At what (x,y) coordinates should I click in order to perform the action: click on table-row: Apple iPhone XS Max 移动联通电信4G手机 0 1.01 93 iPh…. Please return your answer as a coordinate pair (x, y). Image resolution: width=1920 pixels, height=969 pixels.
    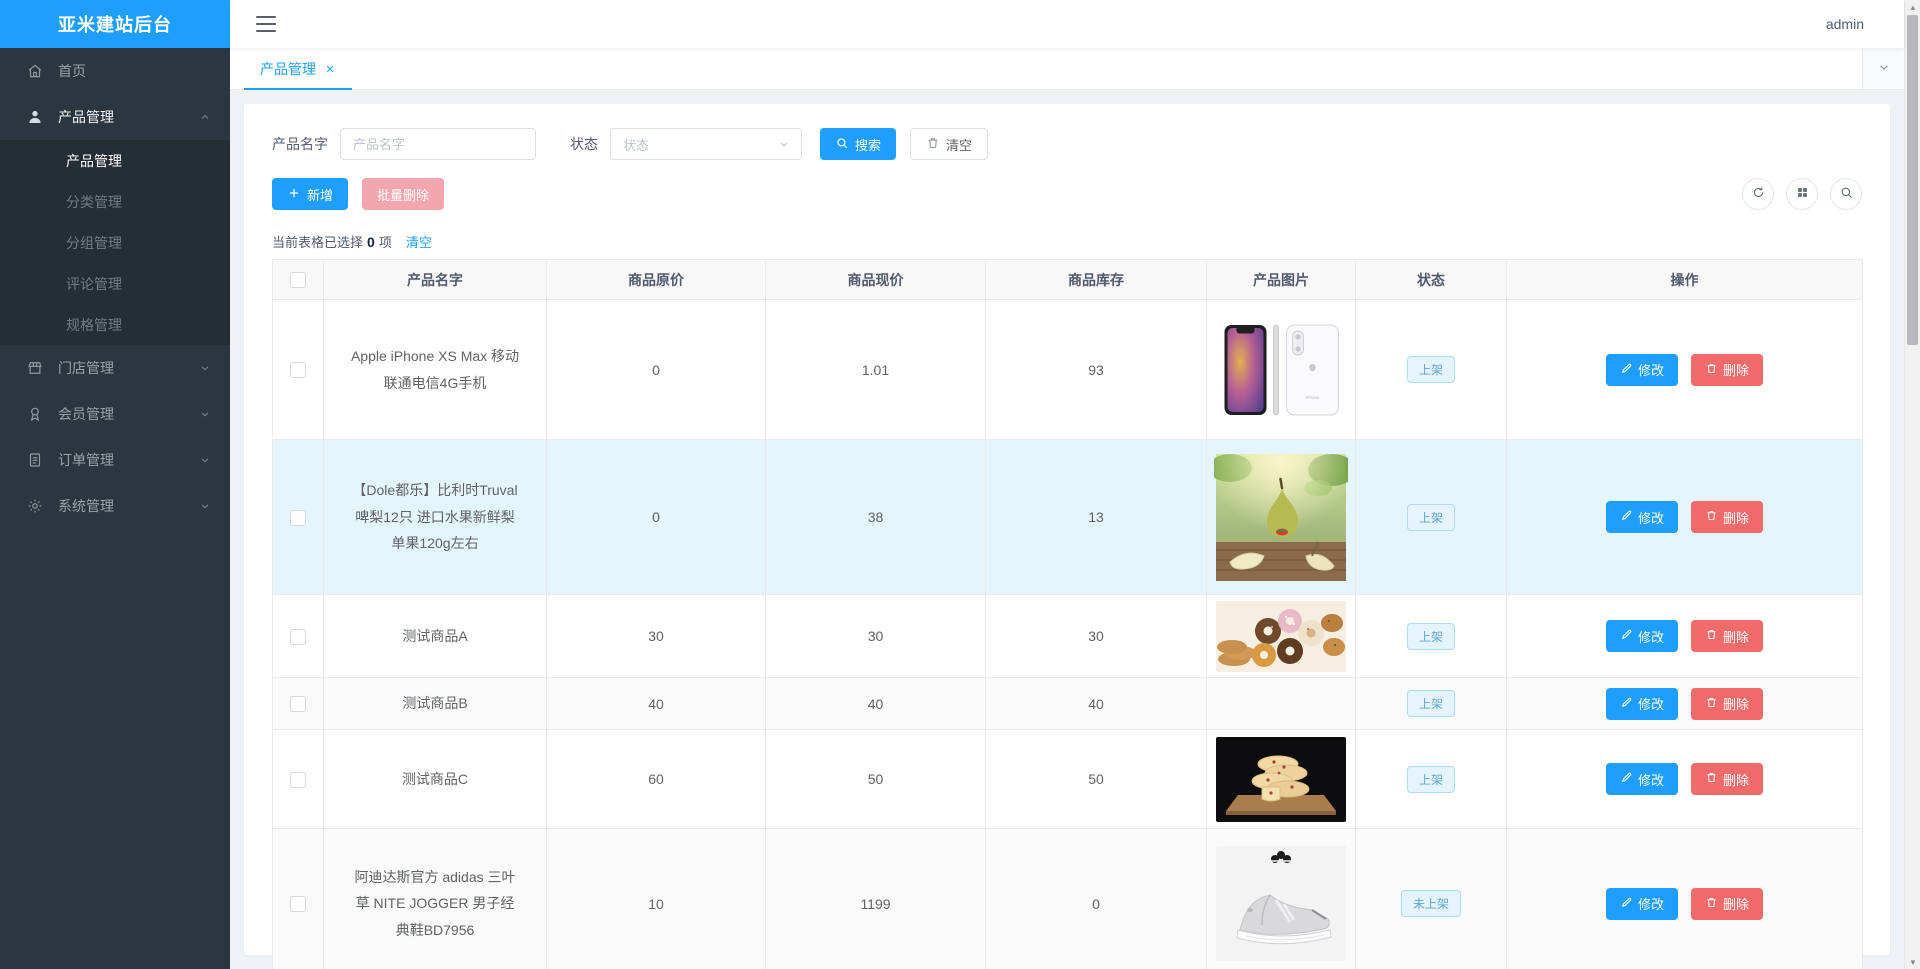
    Looking at the image, I should click on (1067, 369).